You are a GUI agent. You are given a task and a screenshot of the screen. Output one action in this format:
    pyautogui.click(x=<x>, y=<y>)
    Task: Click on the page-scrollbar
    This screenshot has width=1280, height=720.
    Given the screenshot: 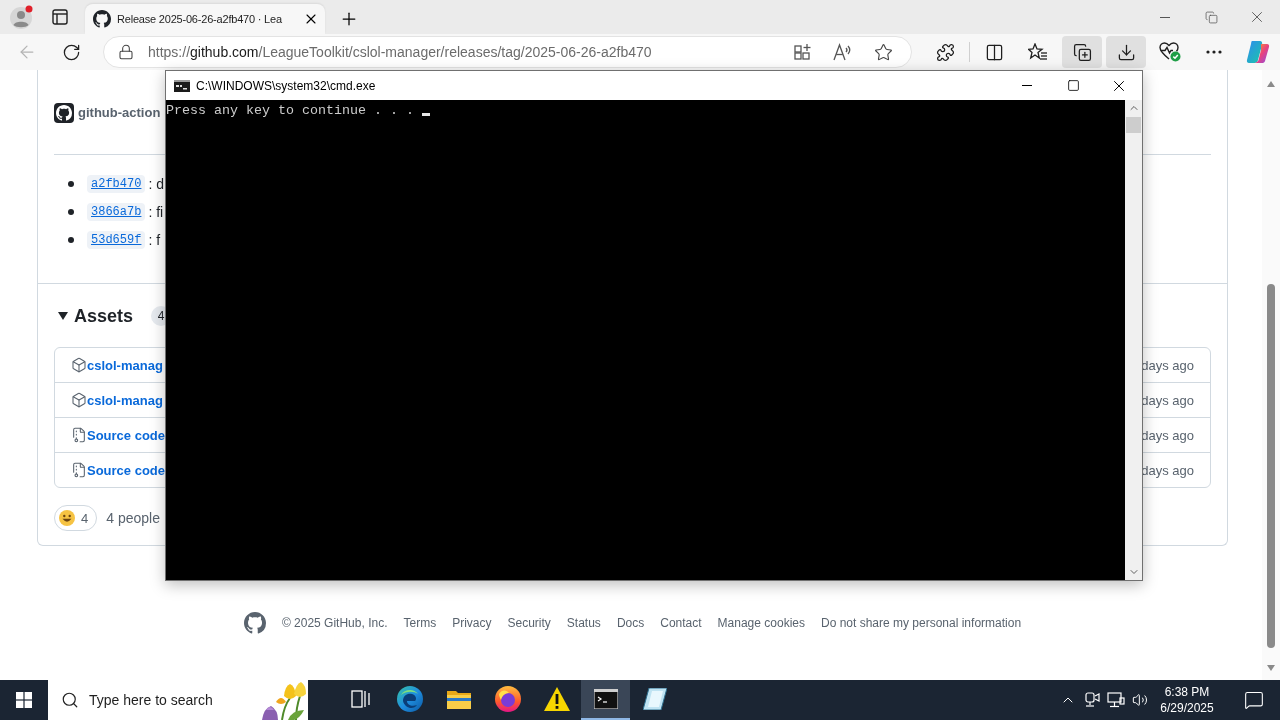 What is the action you would take?
    pyautogui.click(x=1271, y=375)
    